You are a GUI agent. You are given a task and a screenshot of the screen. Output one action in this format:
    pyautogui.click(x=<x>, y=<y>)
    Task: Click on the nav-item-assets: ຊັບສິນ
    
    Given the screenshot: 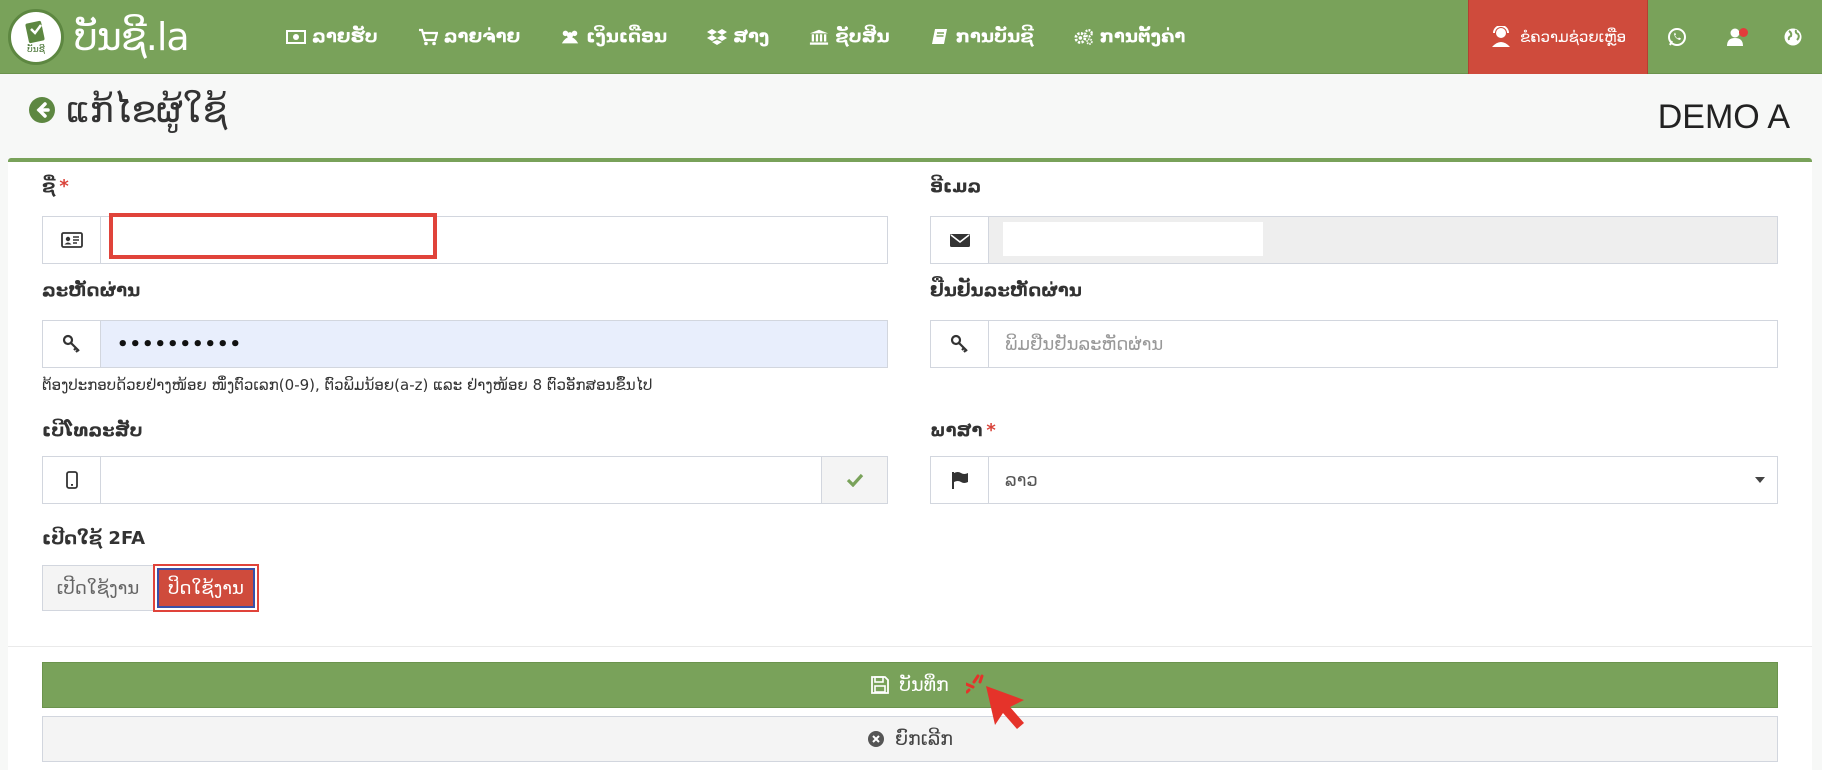 What is the action you would take?
    pyautogui.click(x=849, y=37)
    